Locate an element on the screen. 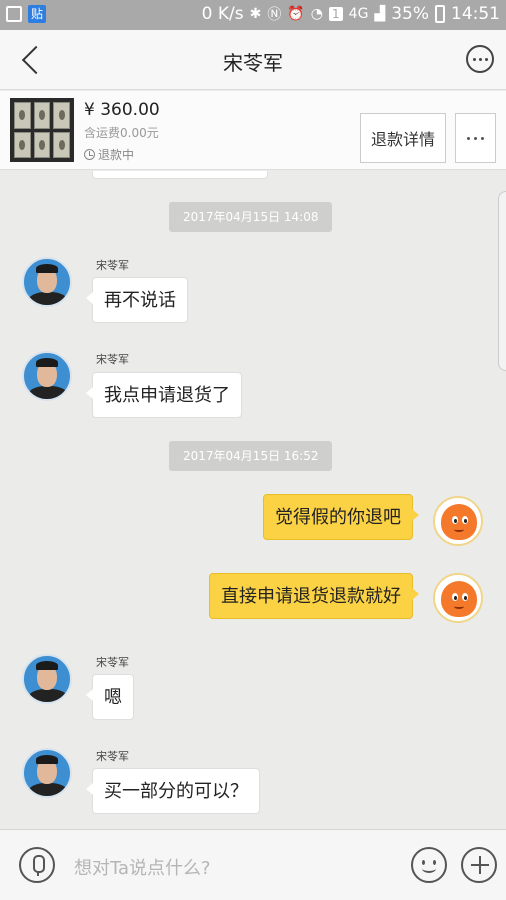  previous-message-bubble is located at coordinates (180, 175).